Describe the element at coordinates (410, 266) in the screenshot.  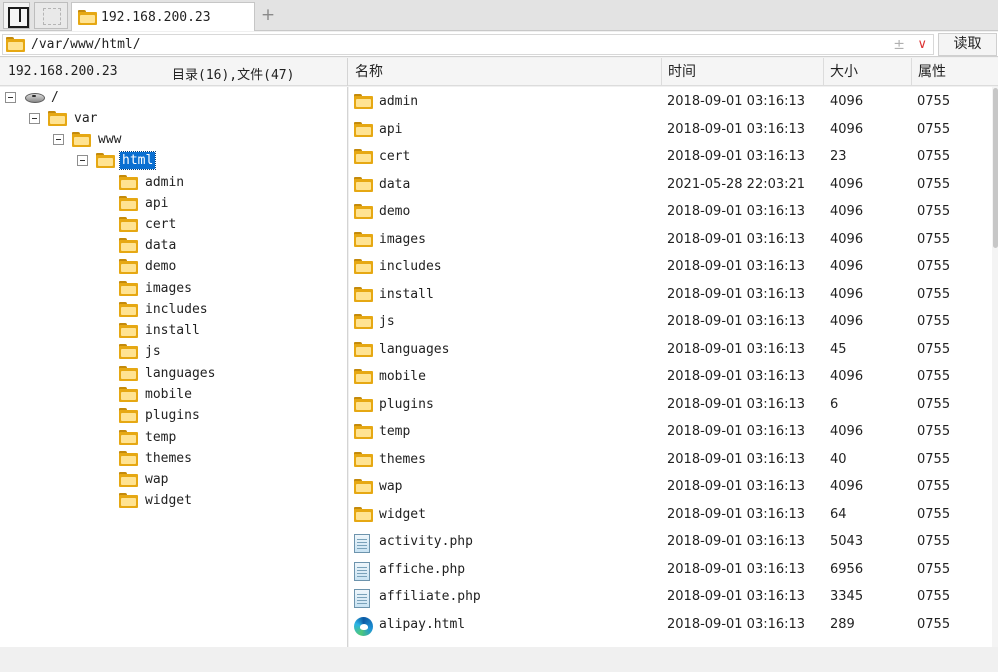
I see `file-name: includes` at that location.